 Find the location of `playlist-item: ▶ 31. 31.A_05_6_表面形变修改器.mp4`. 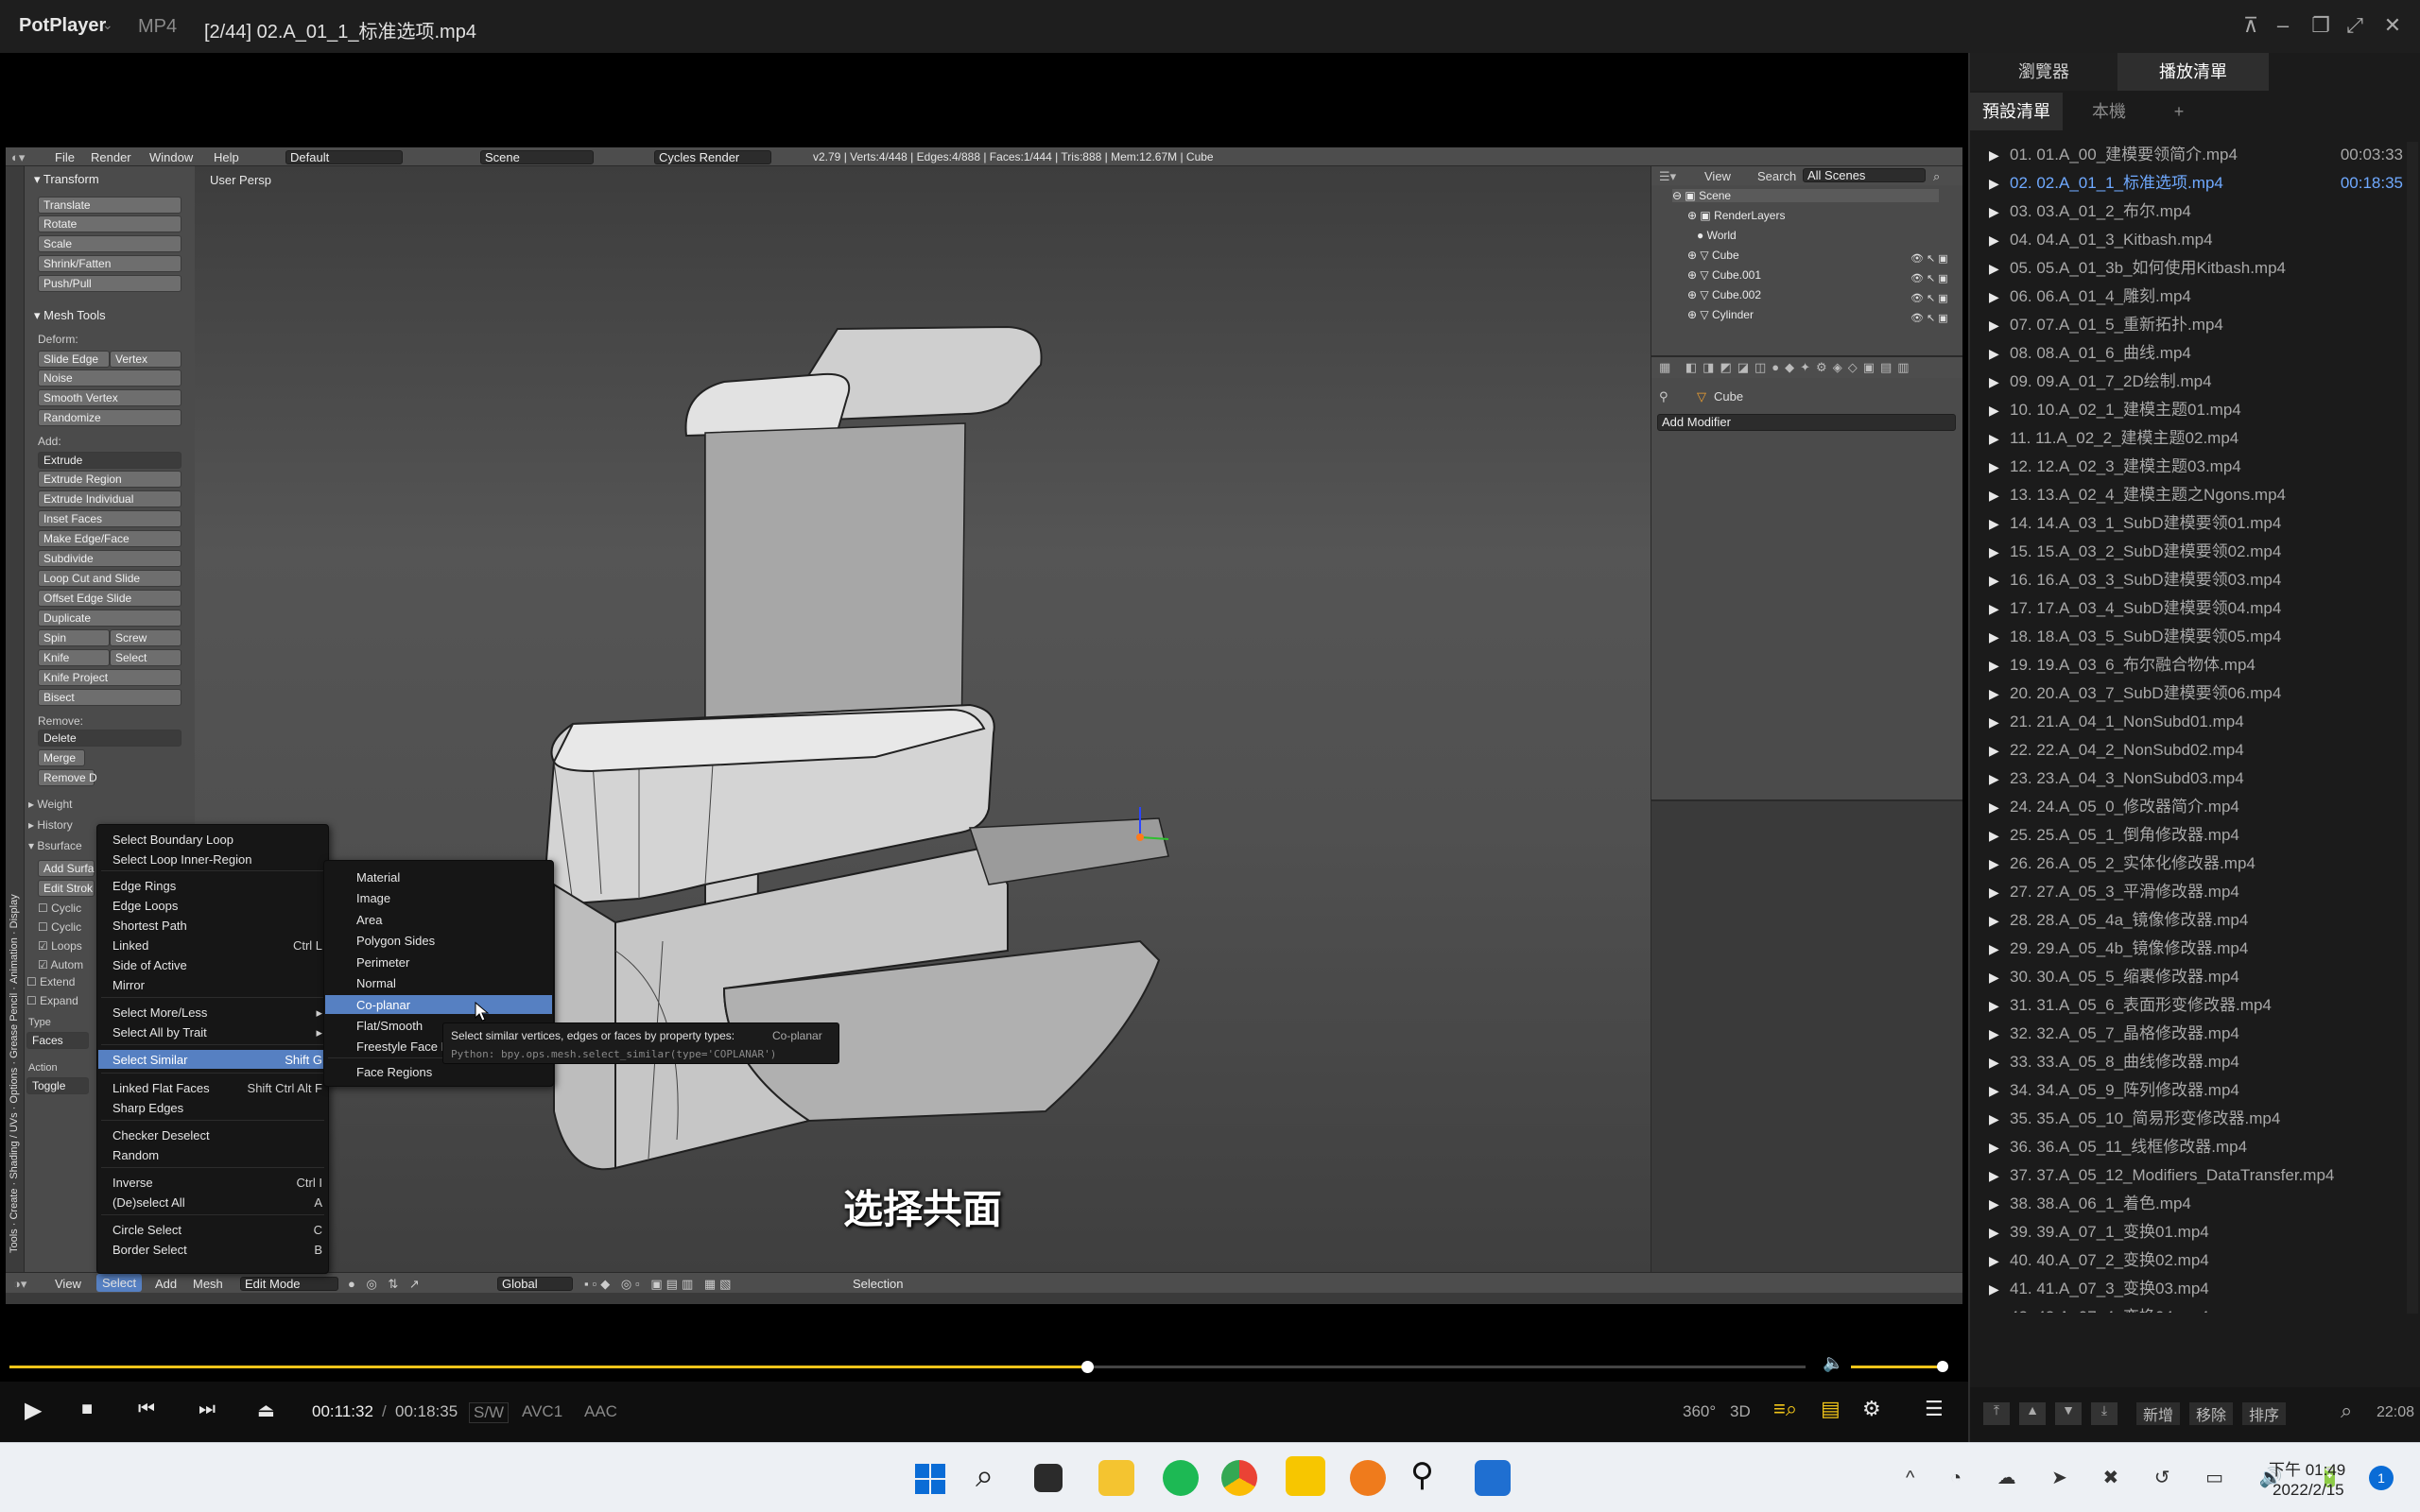

playlist-item: ▶ 31. 31.A_05_6_表面形变修改器.mp4 is located at coordinates (2192, 1005).